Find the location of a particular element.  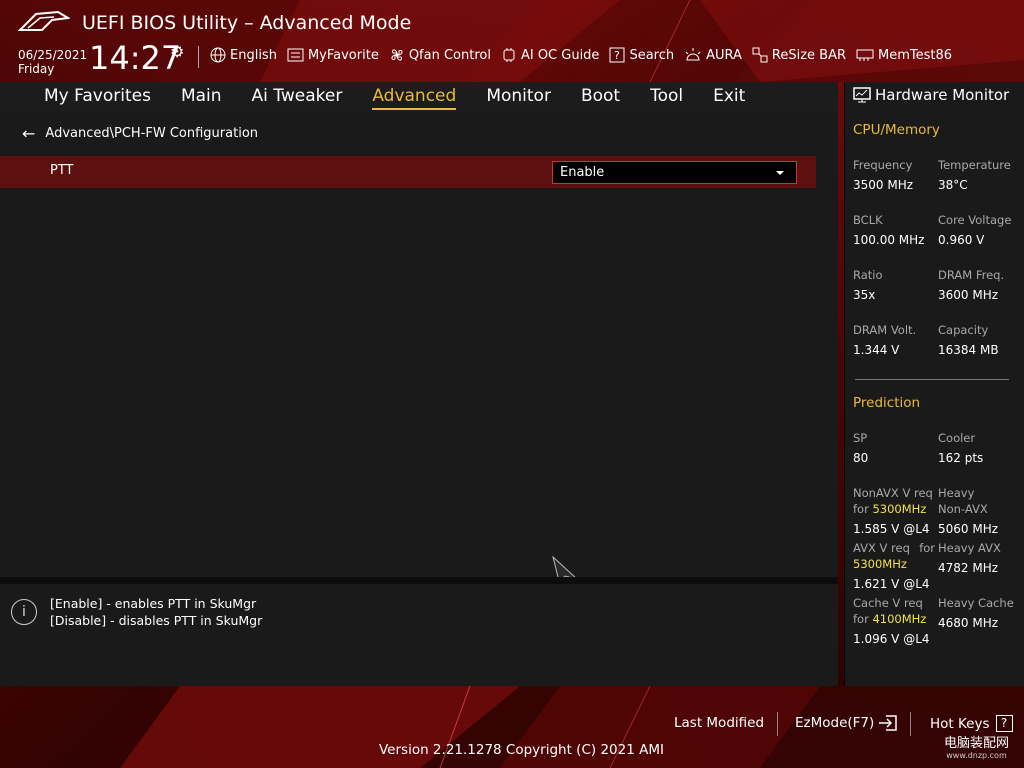

ezmode-label: EzMode(F7) is located at coordinates (835, 723).